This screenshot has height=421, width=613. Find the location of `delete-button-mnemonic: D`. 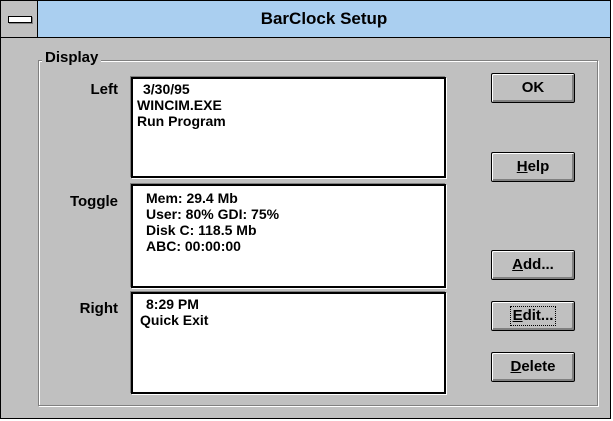

delete-button-mnemonic: D is located at coordinates (516, 366).